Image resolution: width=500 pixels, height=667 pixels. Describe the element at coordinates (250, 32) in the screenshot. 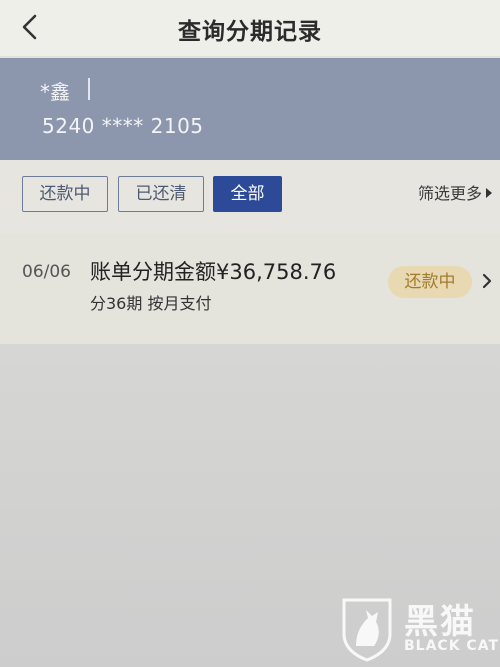

I see `page-title: 查询分期记录` at that location.